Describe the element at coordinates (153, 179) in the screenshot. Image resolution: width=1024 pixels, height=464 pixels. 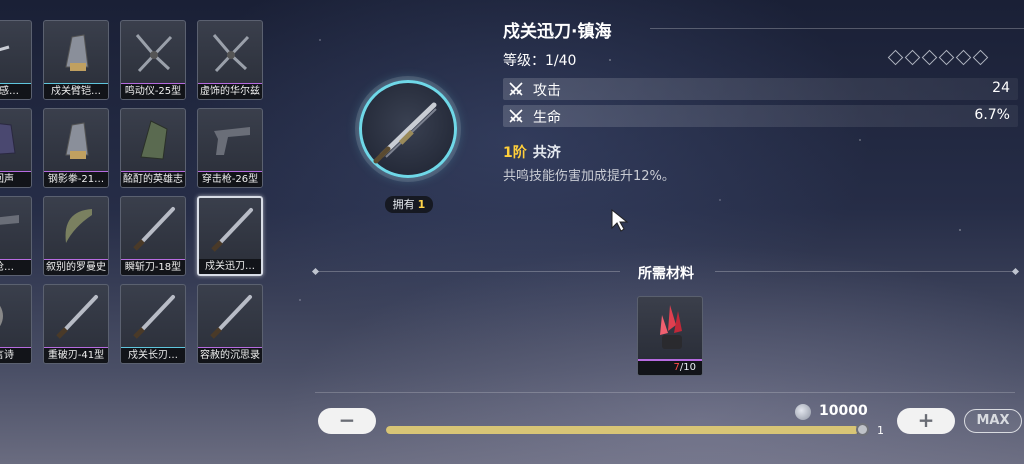
I see `weapon-slot-name: 酩酊的英雄志` at that location.